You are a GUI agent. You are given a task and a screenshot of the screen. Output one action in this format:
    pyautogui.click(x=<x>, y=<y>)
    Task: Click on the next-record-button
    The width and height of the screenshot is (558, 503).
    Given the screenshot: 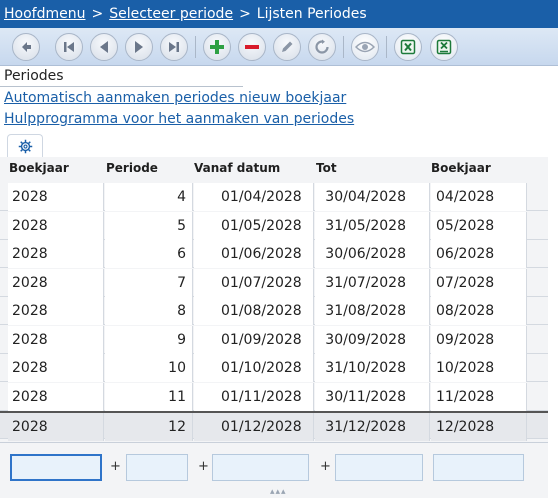 What is the action you would take?
    pyautogui.click(x=139, y=47)
    